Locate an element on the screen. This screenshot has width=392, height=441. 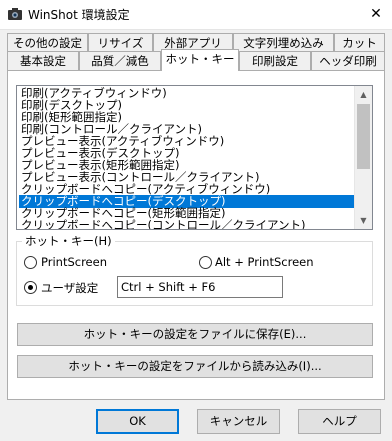
radio-printscreen-label: PrintScreen is located at coordinates (74, 262).